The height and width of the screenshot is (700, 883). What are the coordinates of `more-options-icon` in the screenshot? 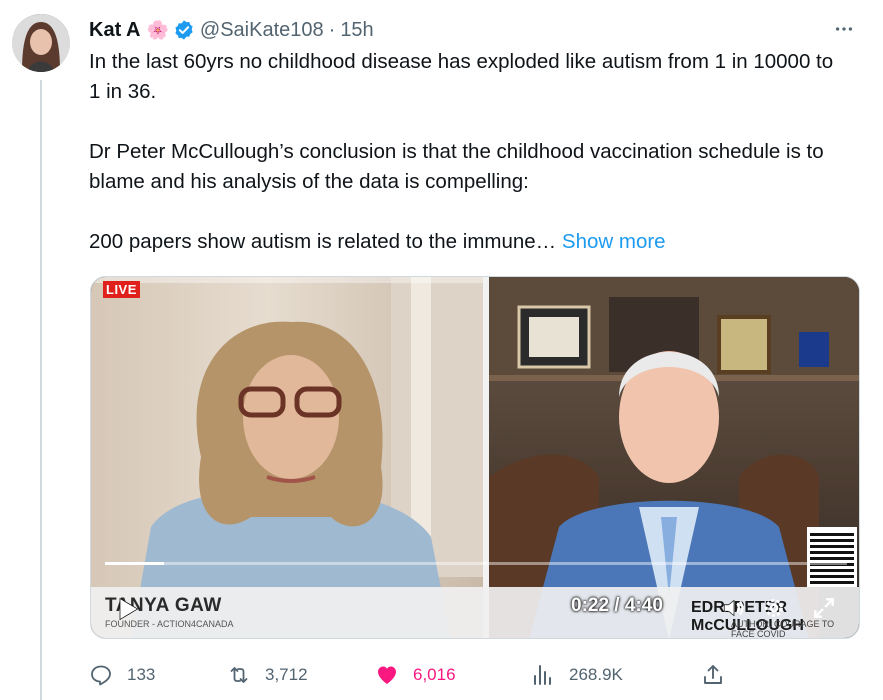 It's located at (844, 29).